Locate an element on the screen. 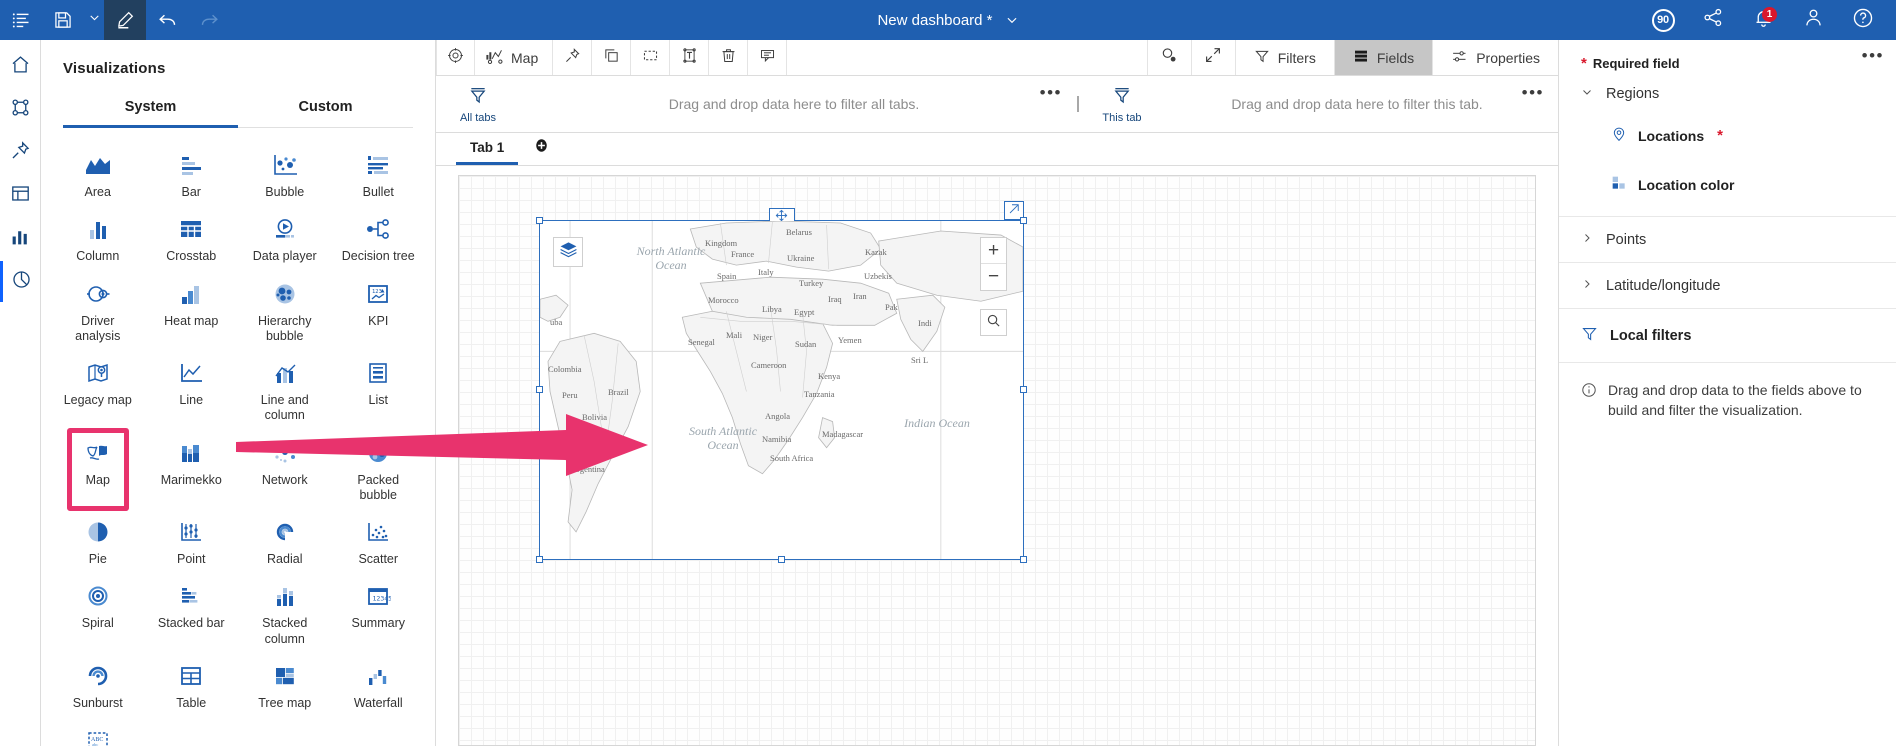 Image resolution: width=1896 pixels, height=746 pixels. resize-handle-top-right is located at coordinates (1023, 220).